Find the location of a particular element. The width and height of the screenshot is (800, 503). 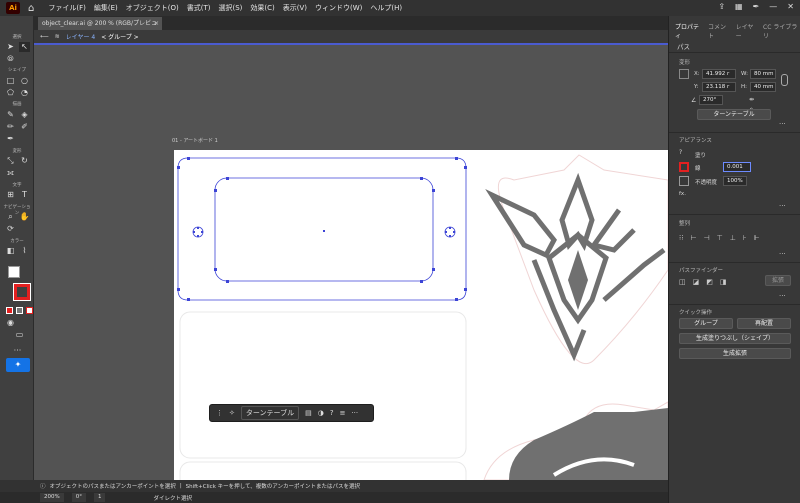

artboard-tool-icon: ⊞ is located at coordinates (10, 195).